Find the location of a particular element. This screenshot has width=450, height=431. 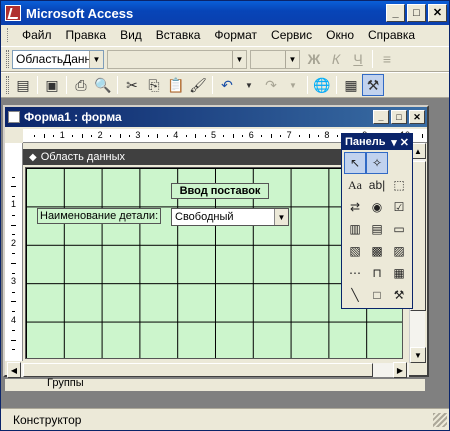

field-label-control: Наименование детали: is located at coordinates (99, 216).